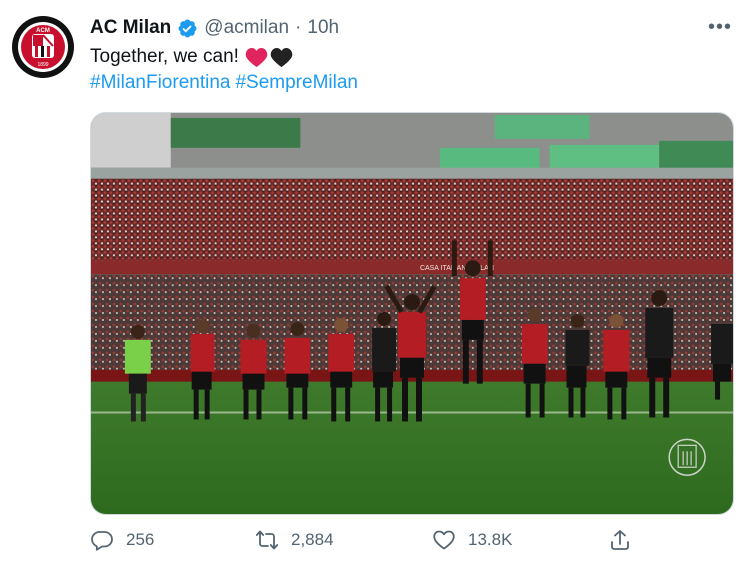 The width and height of the screenshot is (750, 568). Describe the element at coordinates (130, 28) in the screenshot. I see `author-name: AC Milan` at that location.